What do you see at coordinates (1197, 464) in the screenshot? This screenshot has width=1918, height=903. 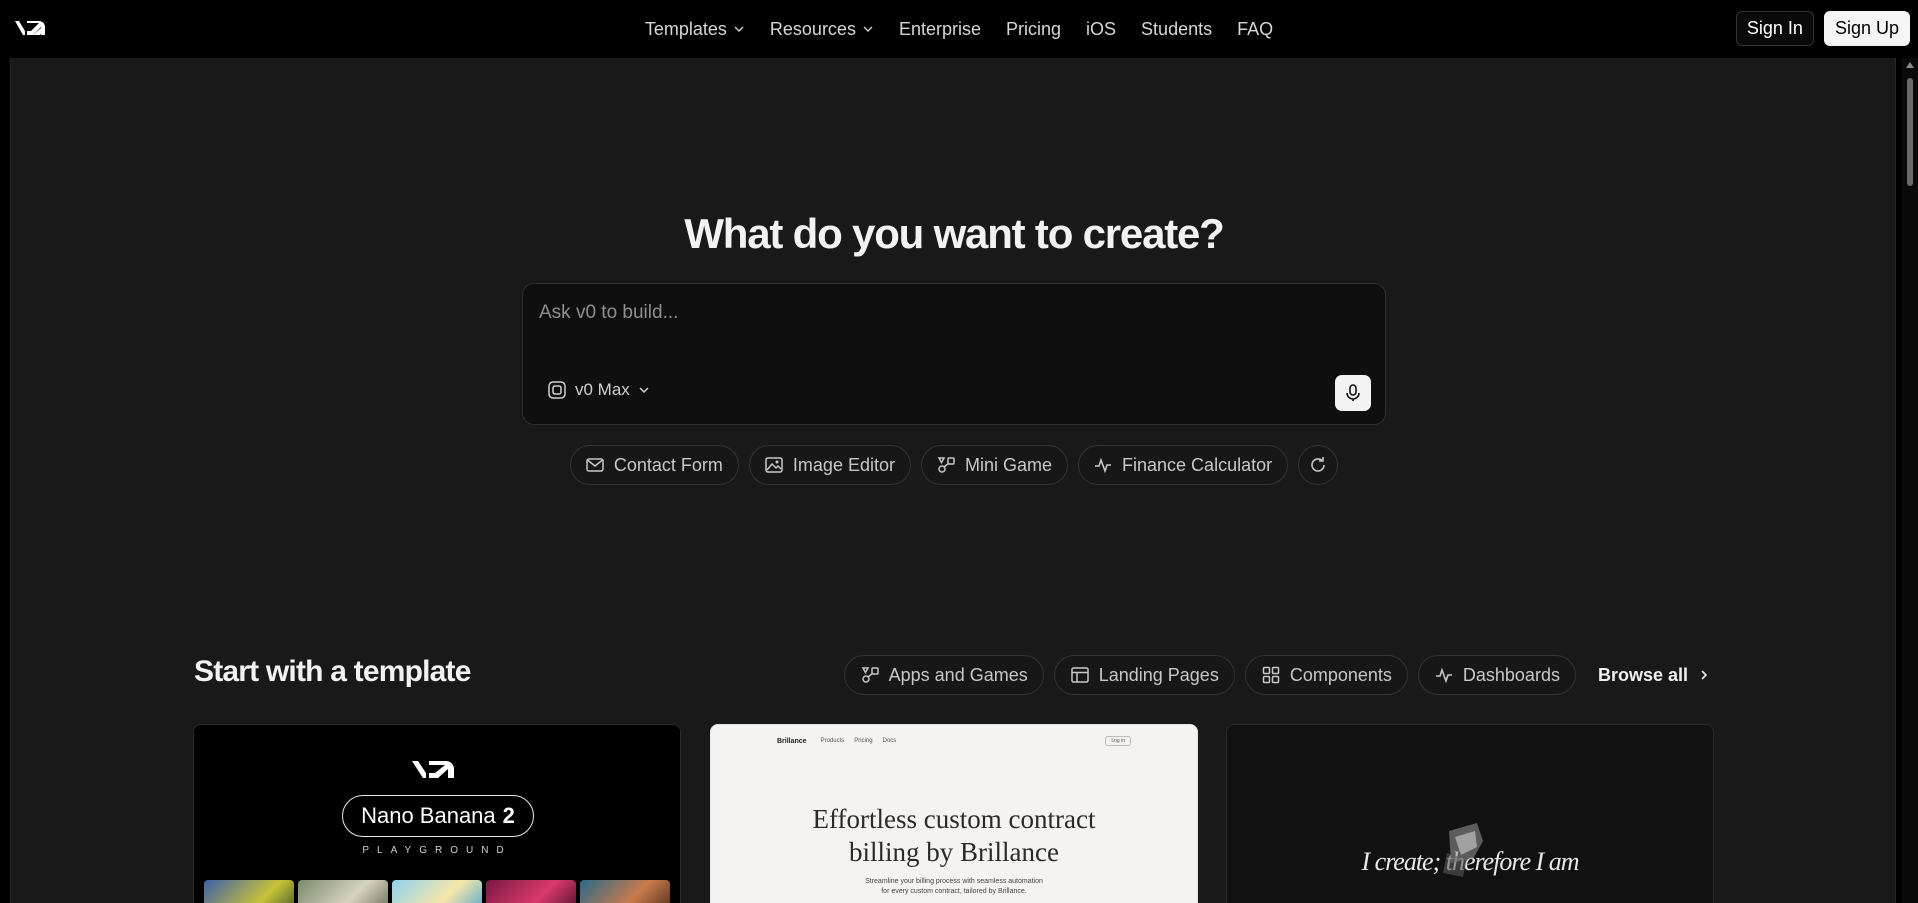 I see `suggestion-label: Finance Calculator` at bounding box center [1197, 464].